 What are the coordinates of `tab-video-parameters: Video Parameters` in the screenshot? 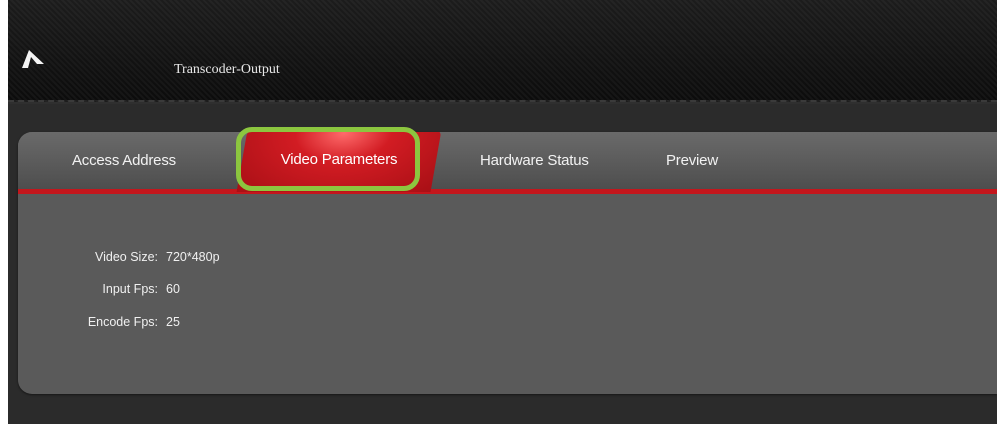 It's located at (339, 162).